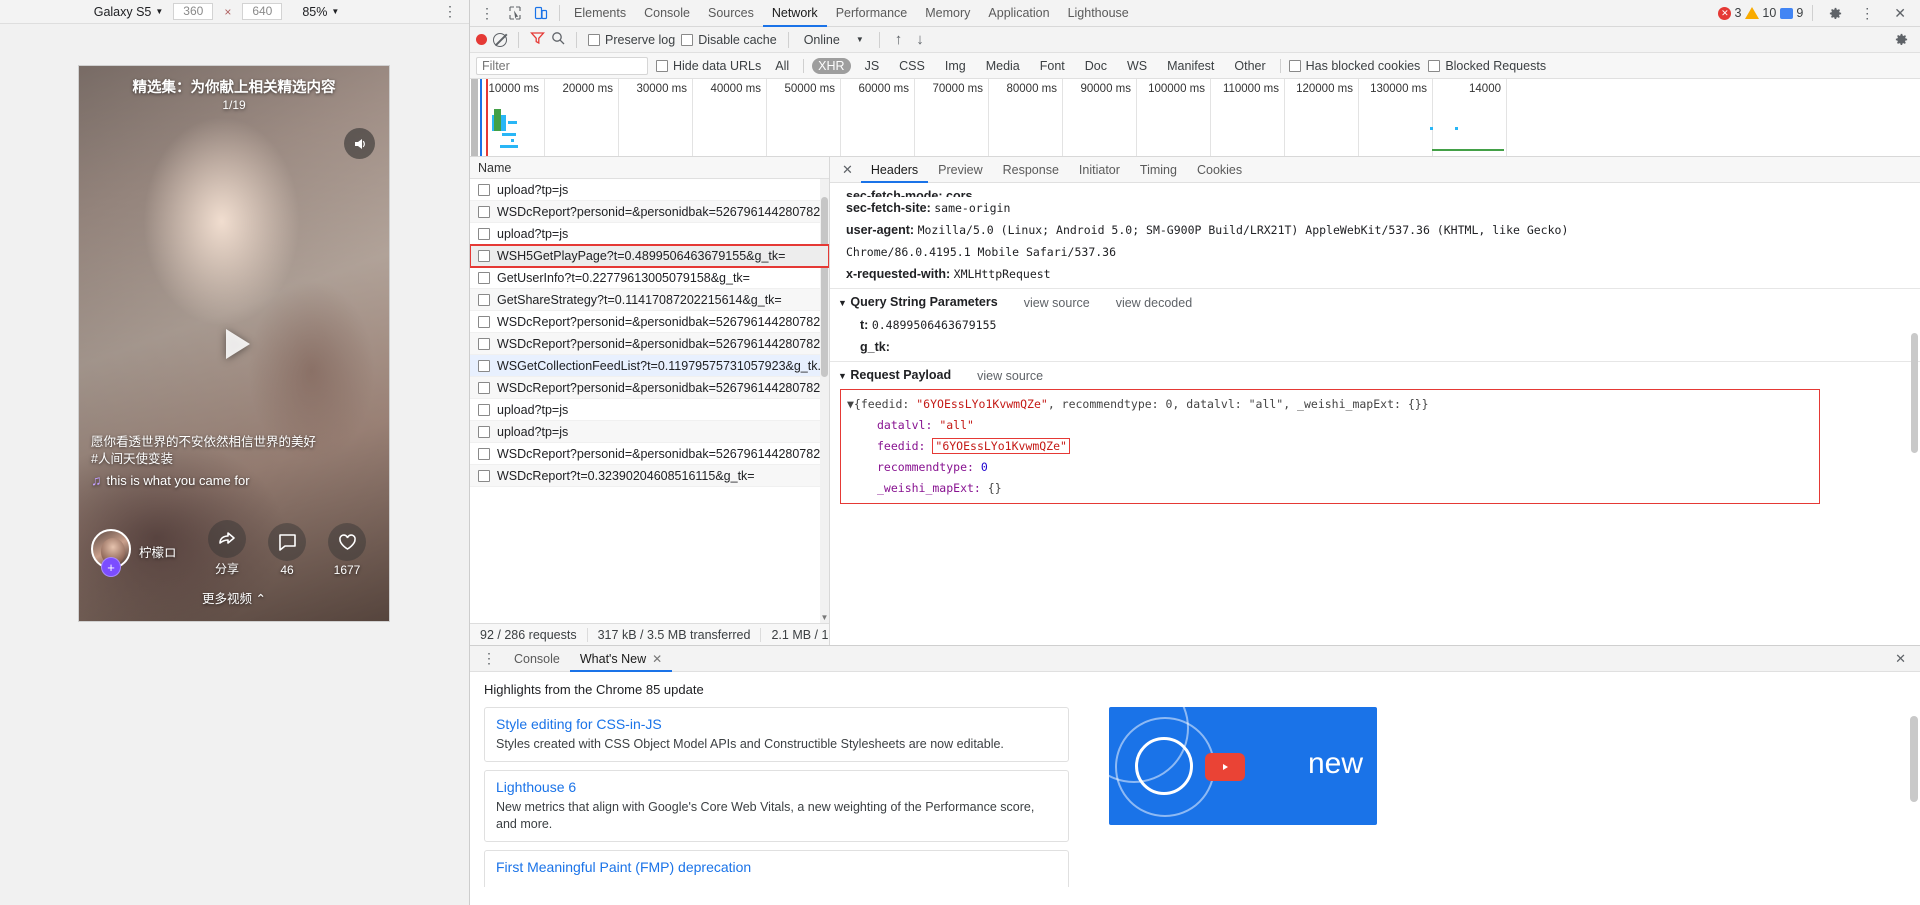  Describe the element at coordinates (894, 170) in the screenshot. I see `tab-headers: Headers` at that location.